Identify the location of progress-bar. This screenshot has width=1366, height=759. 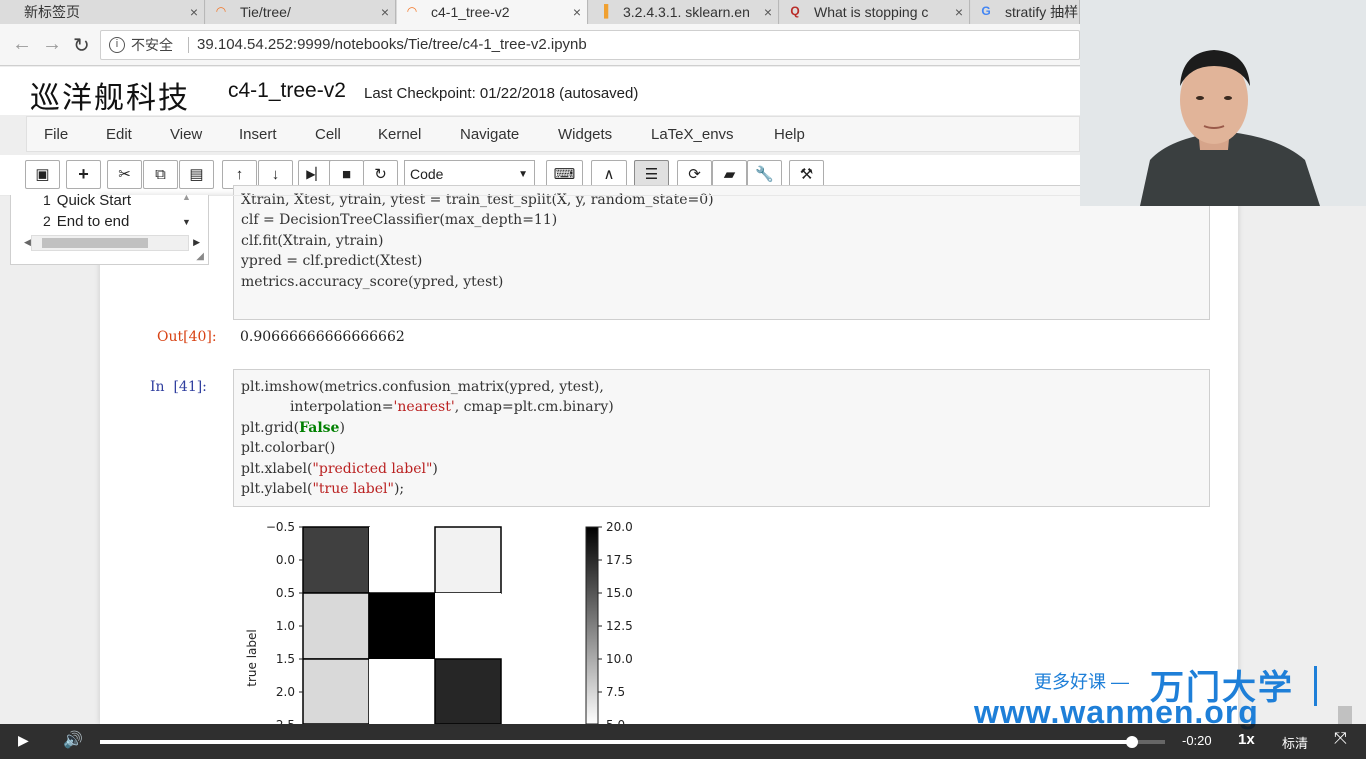
(632, 742).